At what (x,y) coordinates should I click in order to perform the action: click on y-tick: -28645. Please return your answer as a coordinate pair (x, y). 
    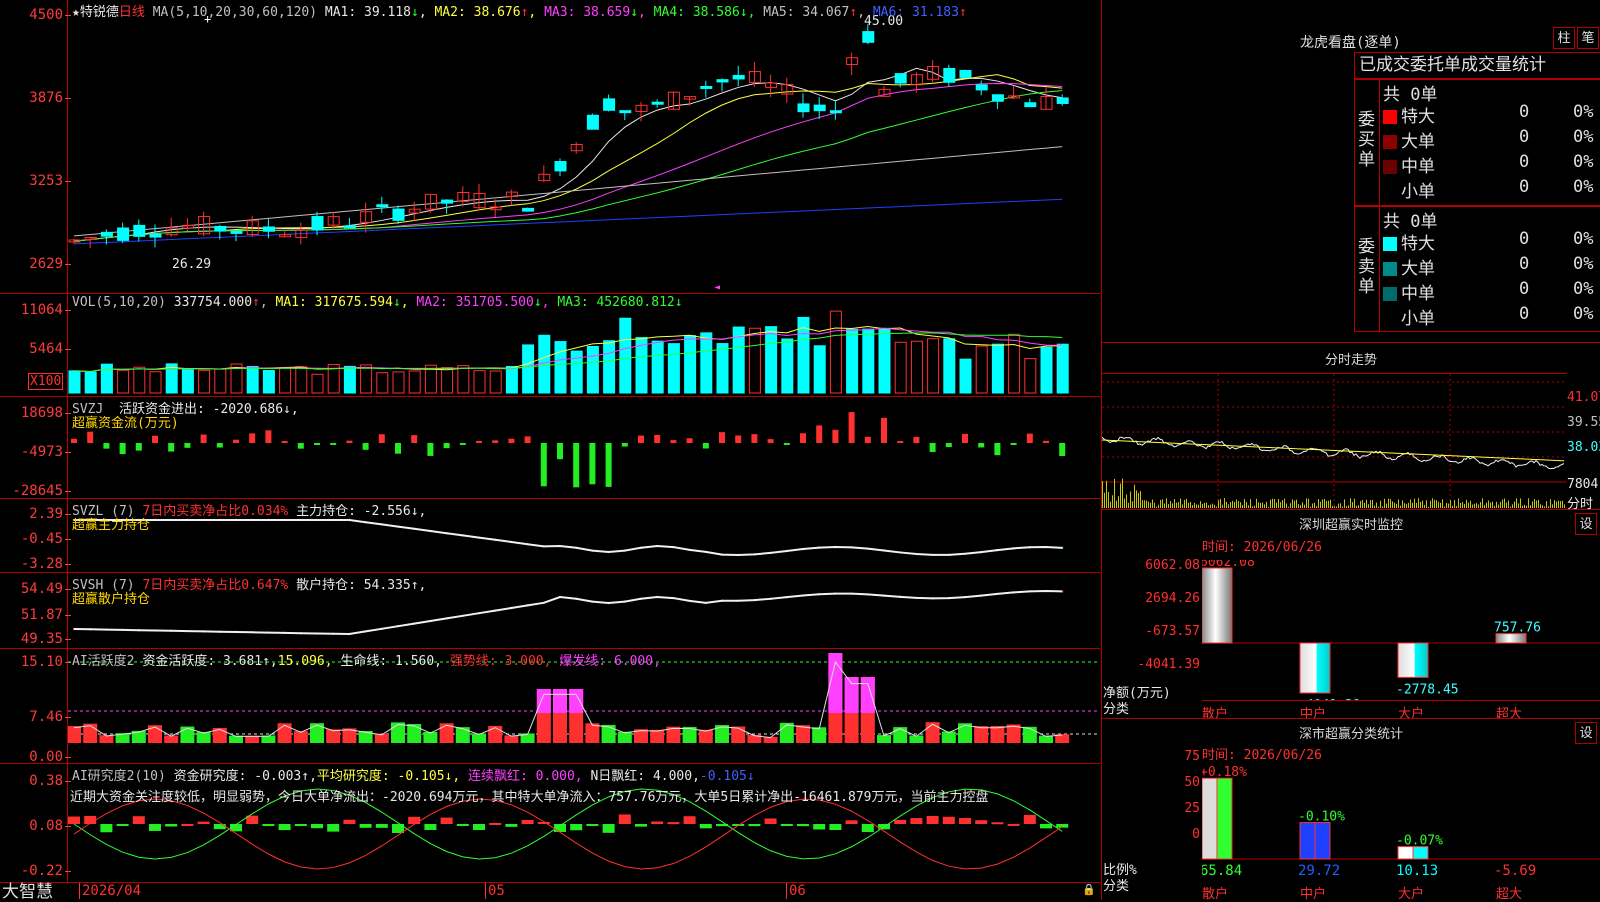
    Looking at the image, I should click on (41, 491).